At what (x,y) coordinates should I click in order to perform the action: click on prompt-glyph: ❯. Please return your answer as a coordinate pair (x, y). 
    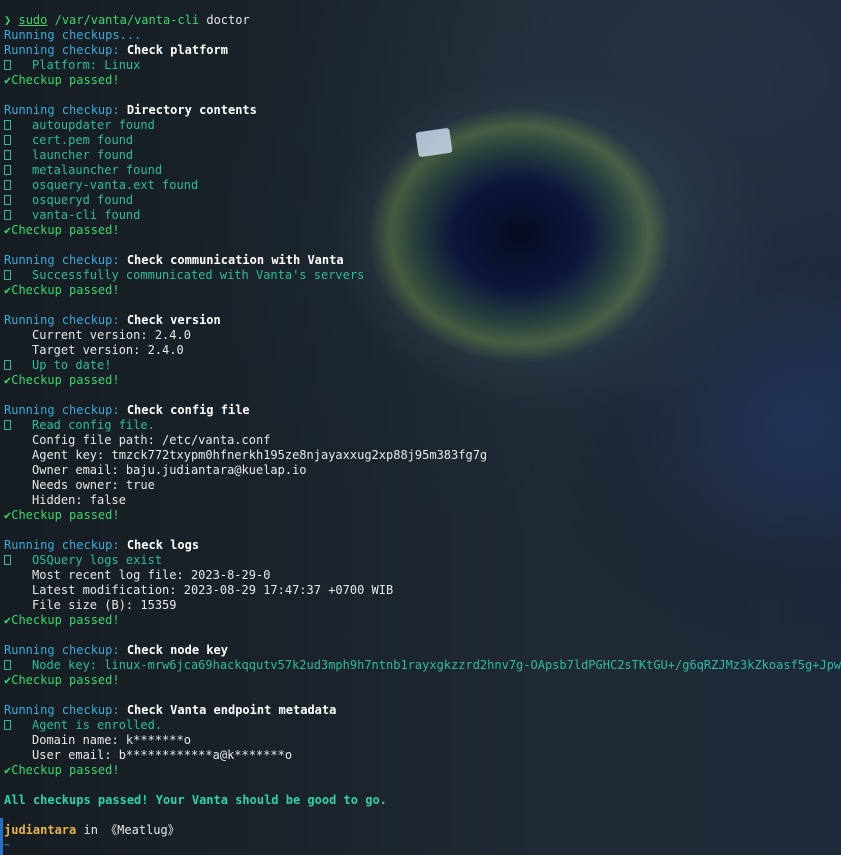
    Looking at the image, I should click on (8, 20).